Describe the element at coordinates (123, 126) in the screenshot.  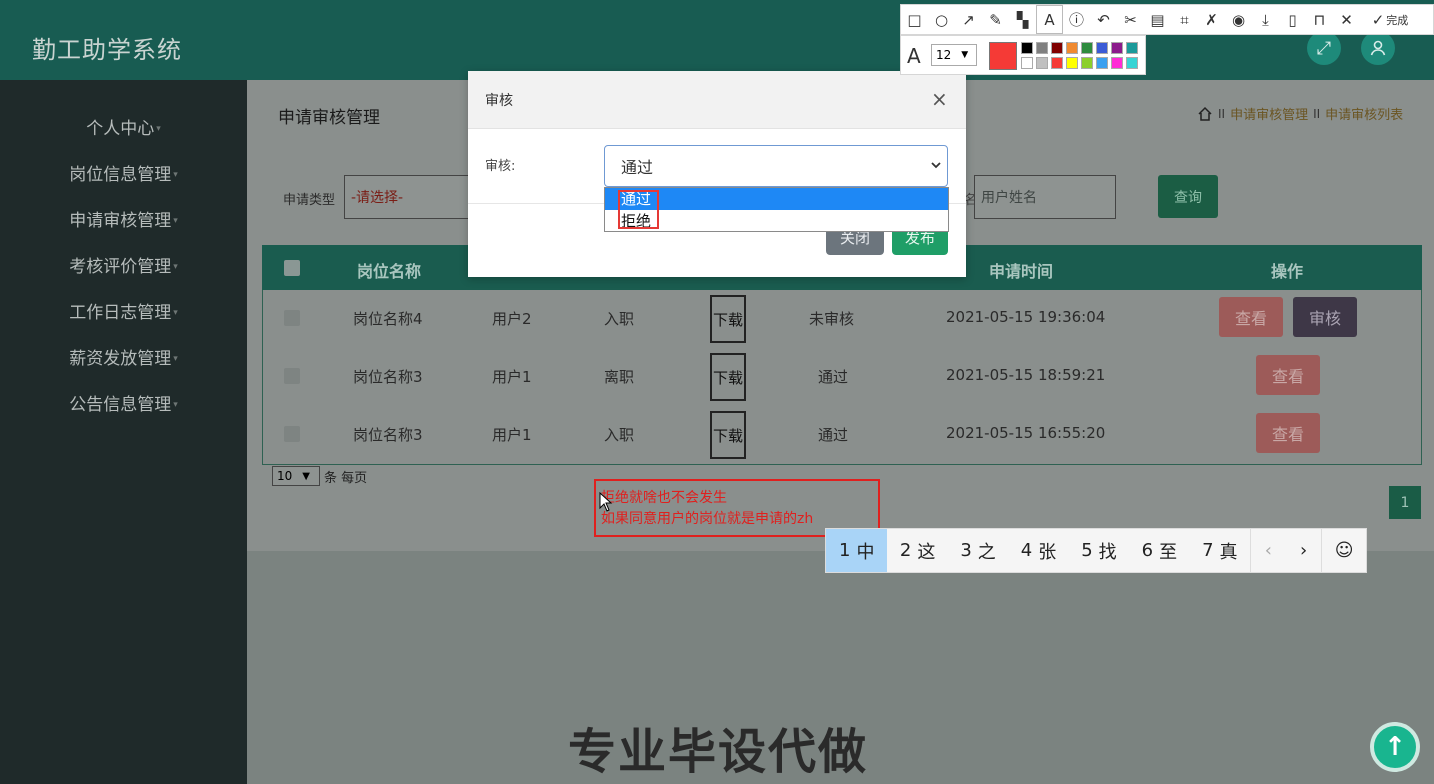
I see `sidebar-item-personal-center: 个人中心 ▾` at that location.